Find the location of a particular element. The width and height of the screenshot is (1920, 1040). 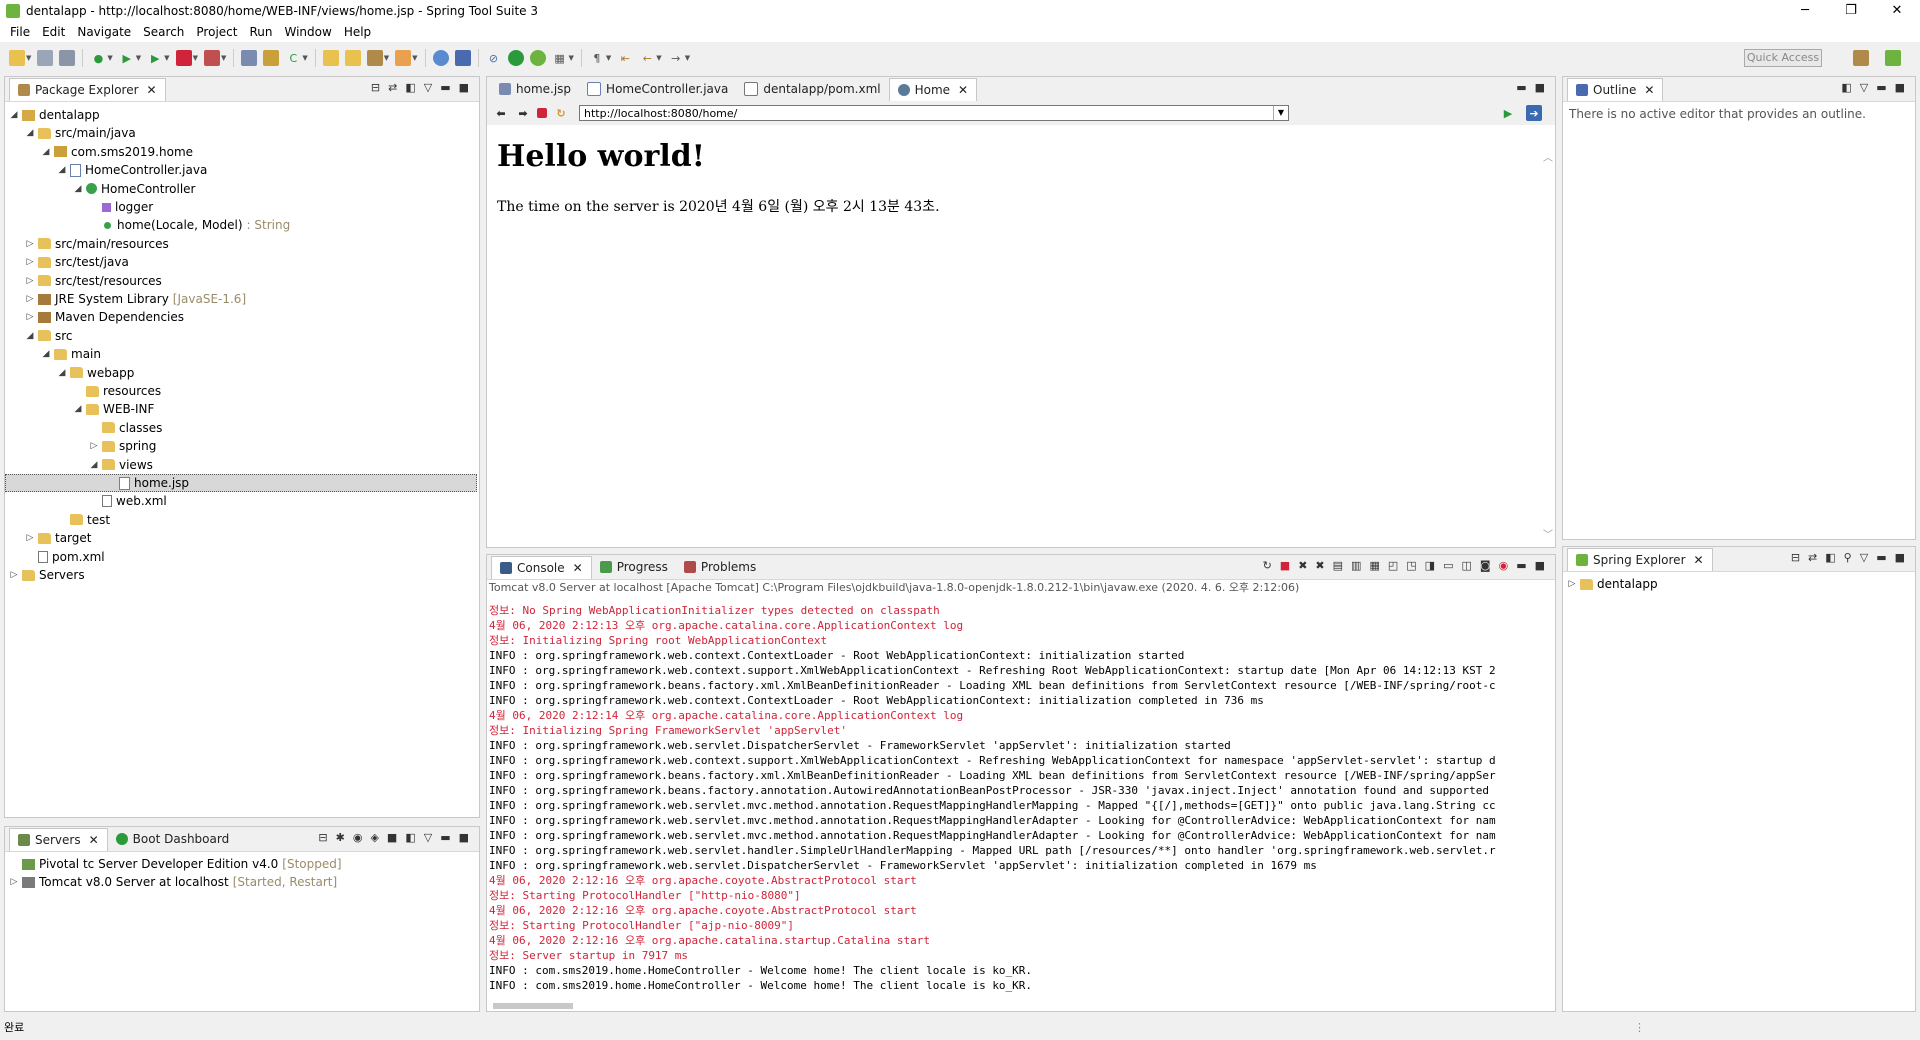

spring-boot-icon is located at coordinates (515, 58).